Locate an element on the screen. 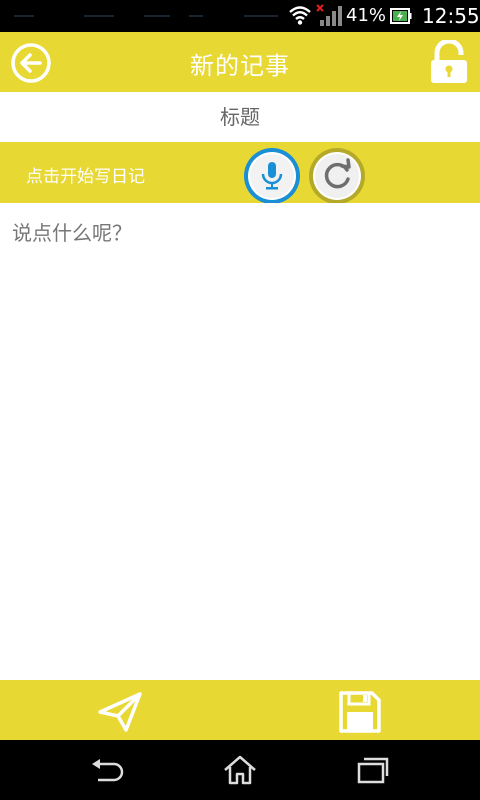 The height and width of the screenshot is (800, 480). nav-recent-apps-button is located at coordinates (373, 770).